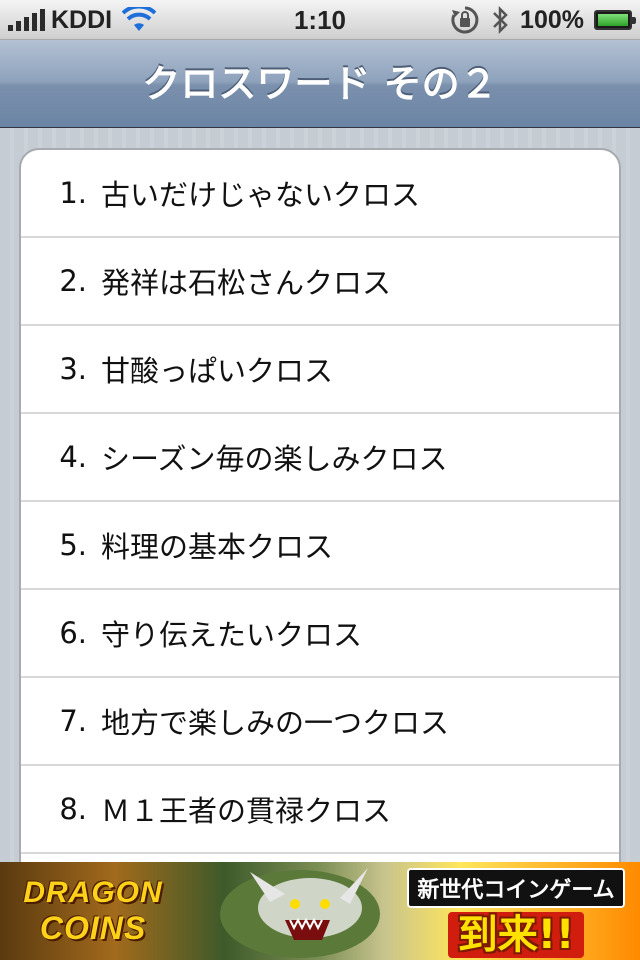 This screenshot has width=640, height=960. Describe the element at coordinates (73, 633) in the screenshot. I see `list-item-number: 6.` at that location.